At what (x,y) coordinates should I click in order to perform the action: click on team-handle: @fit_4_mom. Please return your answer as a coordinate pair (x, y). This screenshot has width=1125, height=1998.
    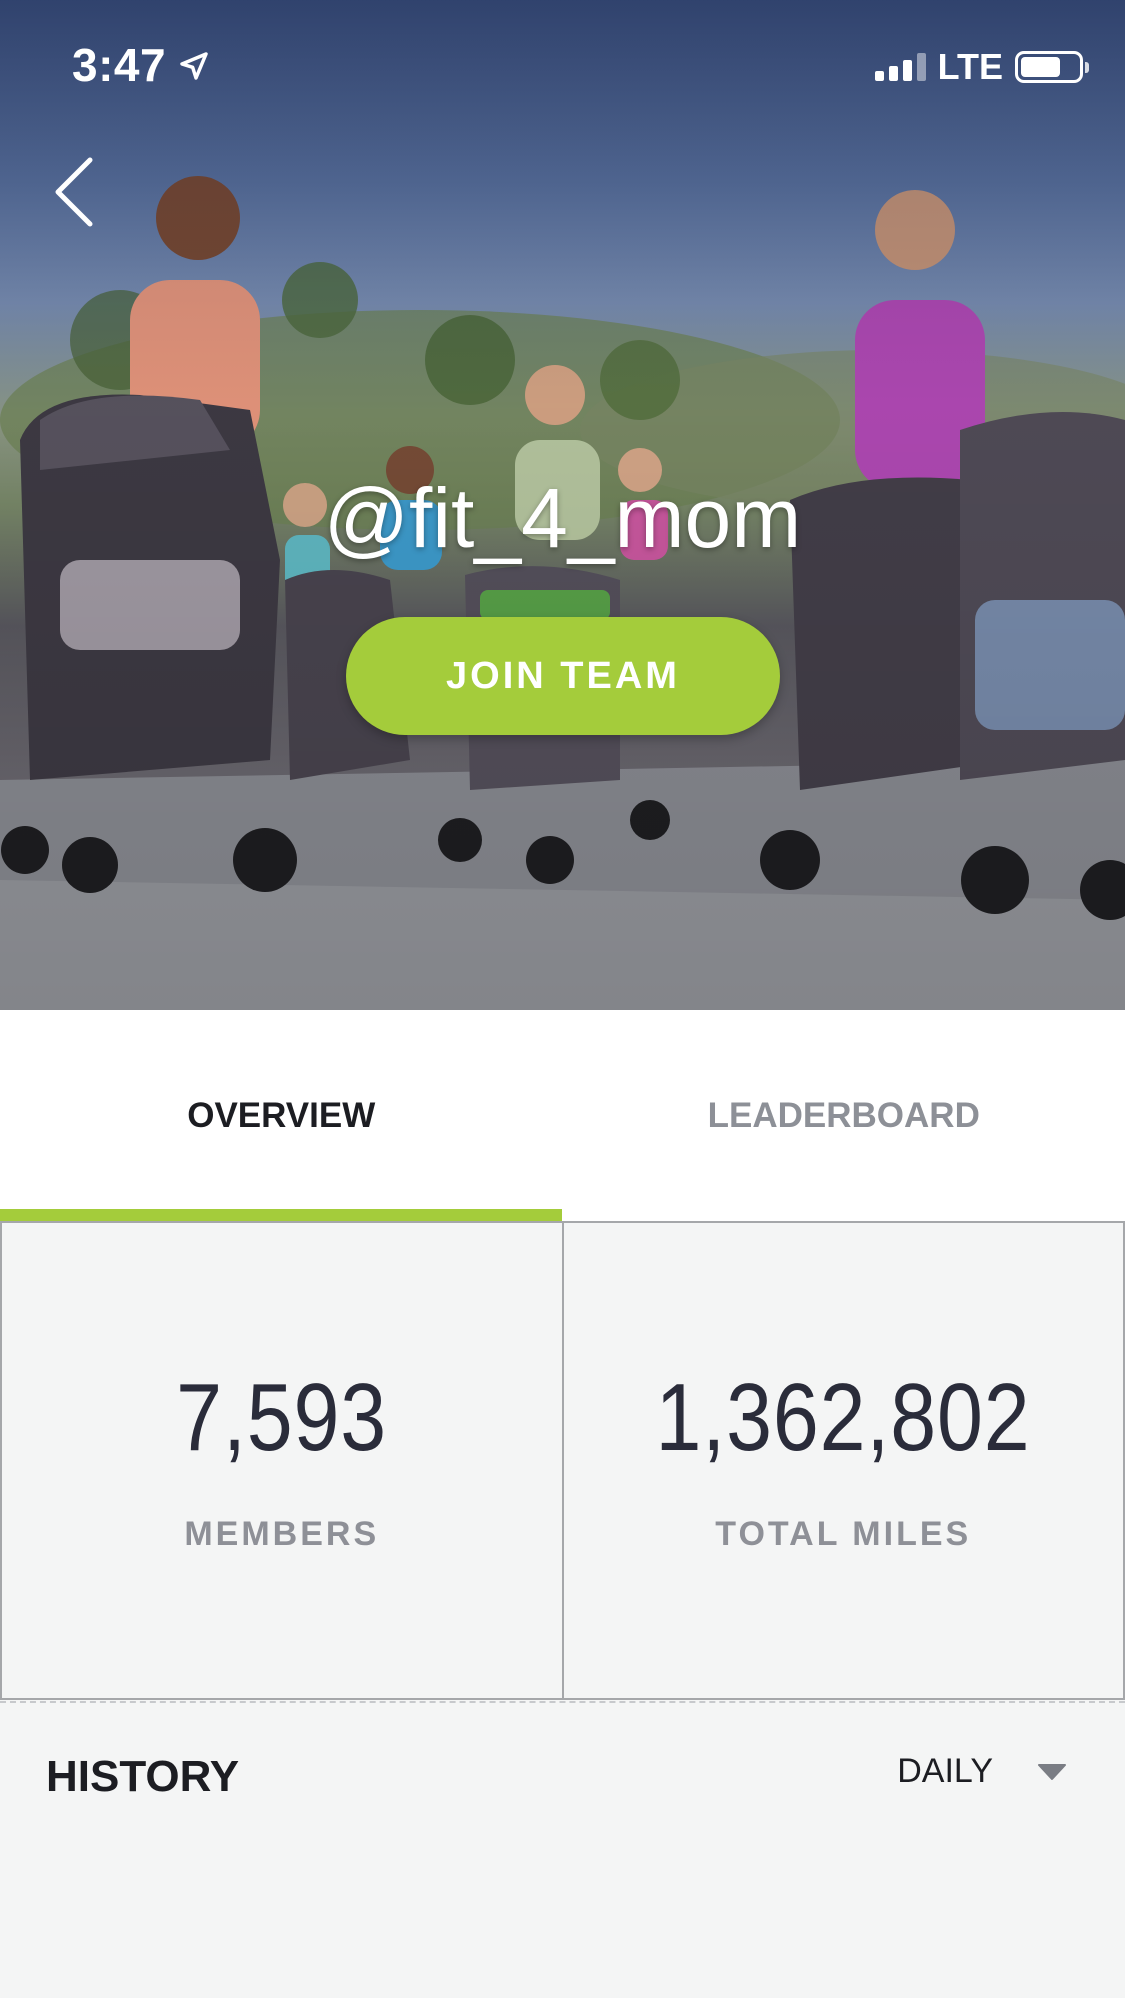
    Looking at the image, I should click on (562, 518).